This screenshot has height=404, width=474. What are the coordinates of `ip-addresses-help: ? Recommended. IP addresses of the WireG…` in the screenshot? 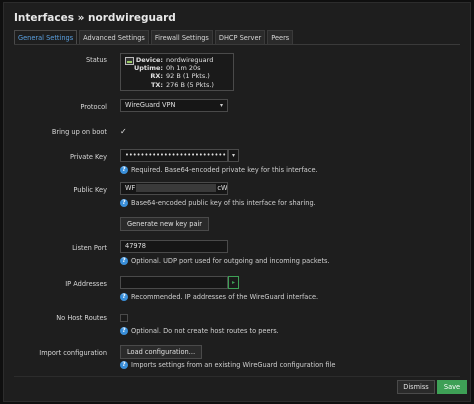 It's located at (219, 297).